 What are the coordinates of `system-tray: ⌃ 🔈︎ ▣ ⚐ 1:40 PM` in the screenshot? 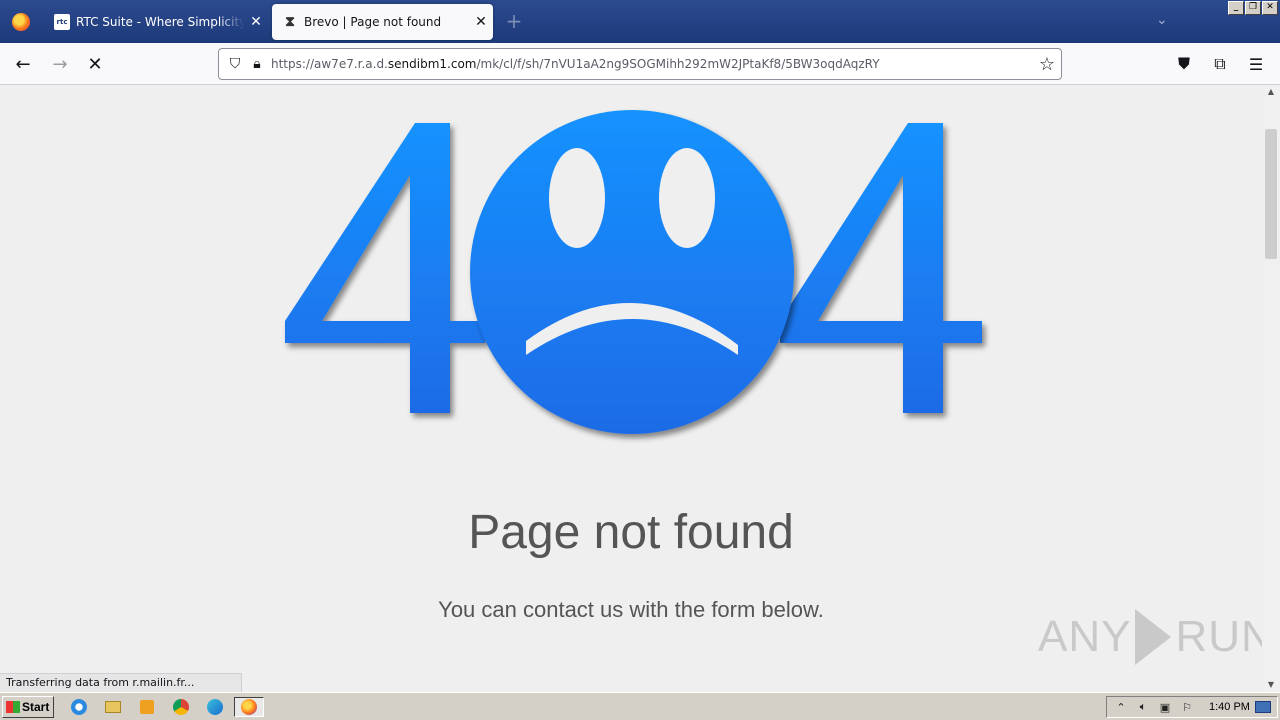 It's located at (1192, 707).